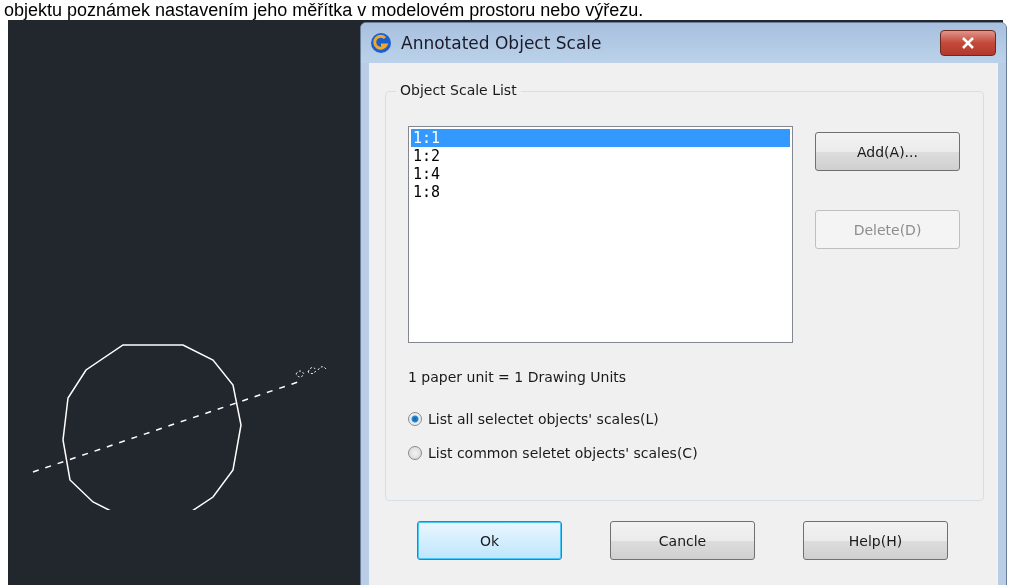 The image size is (1009, 585). I want to click on scale-list-item: 1:8, so click(600, 192).